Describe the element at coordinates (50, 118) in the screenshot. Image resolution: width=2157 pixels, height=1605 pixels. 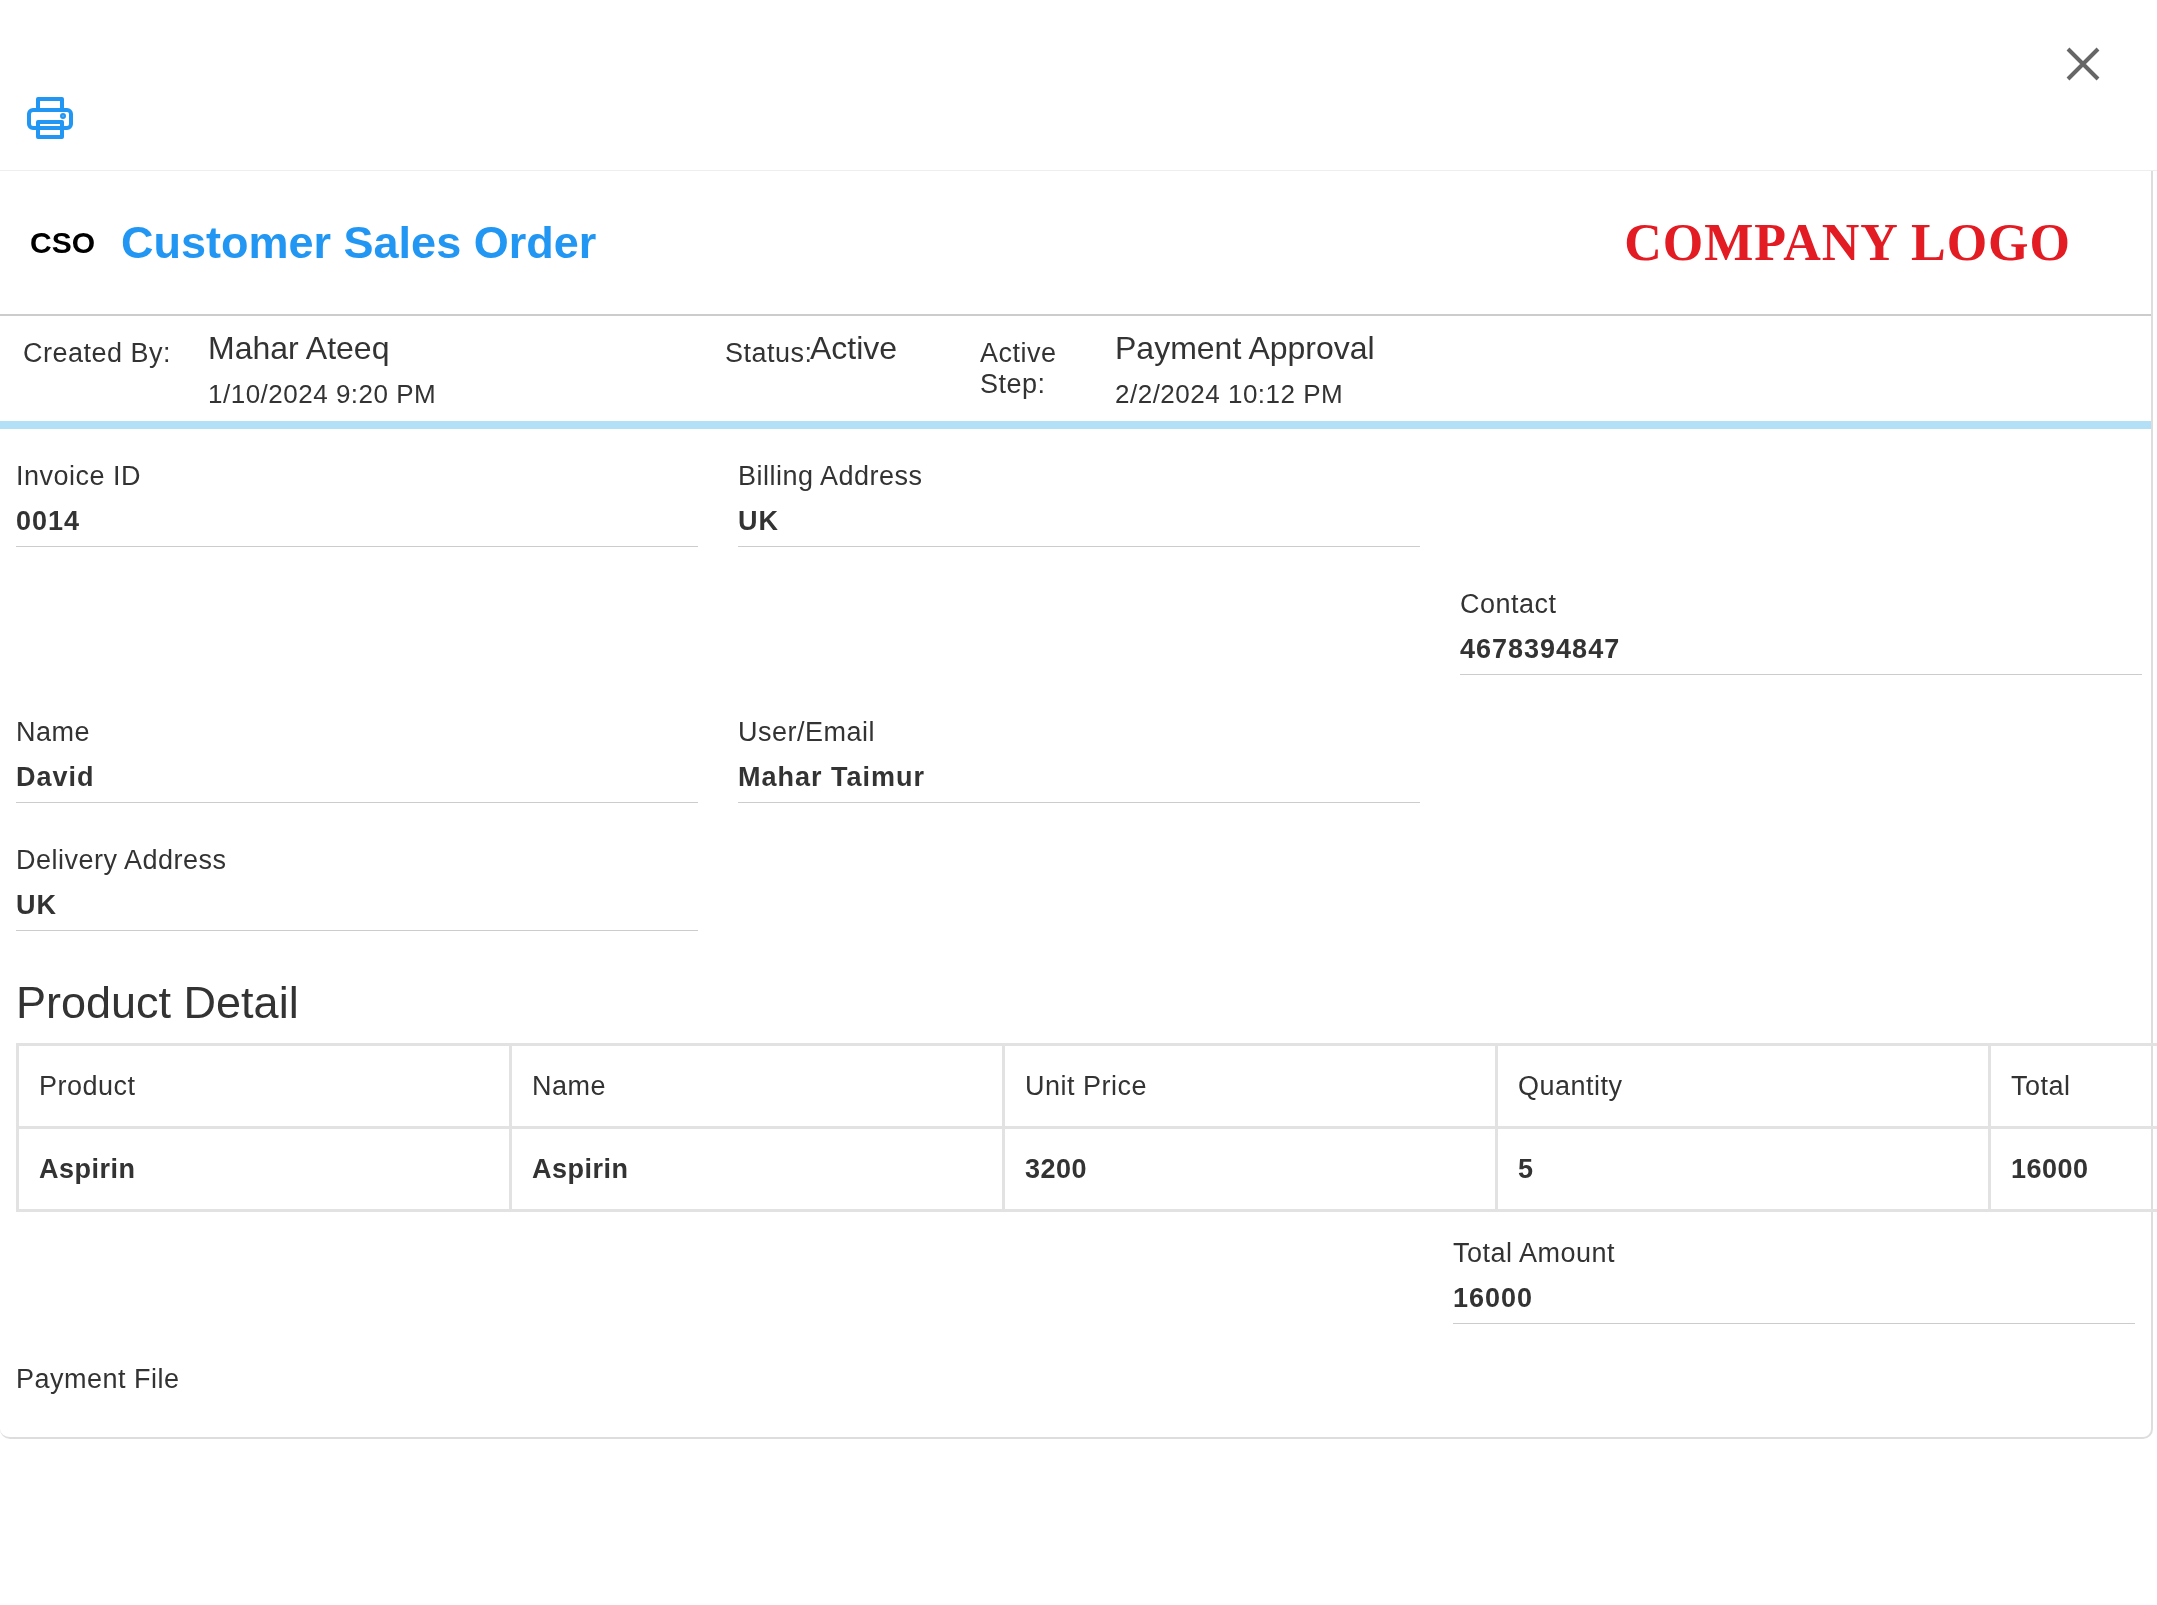
I see `print-icon` at that location.